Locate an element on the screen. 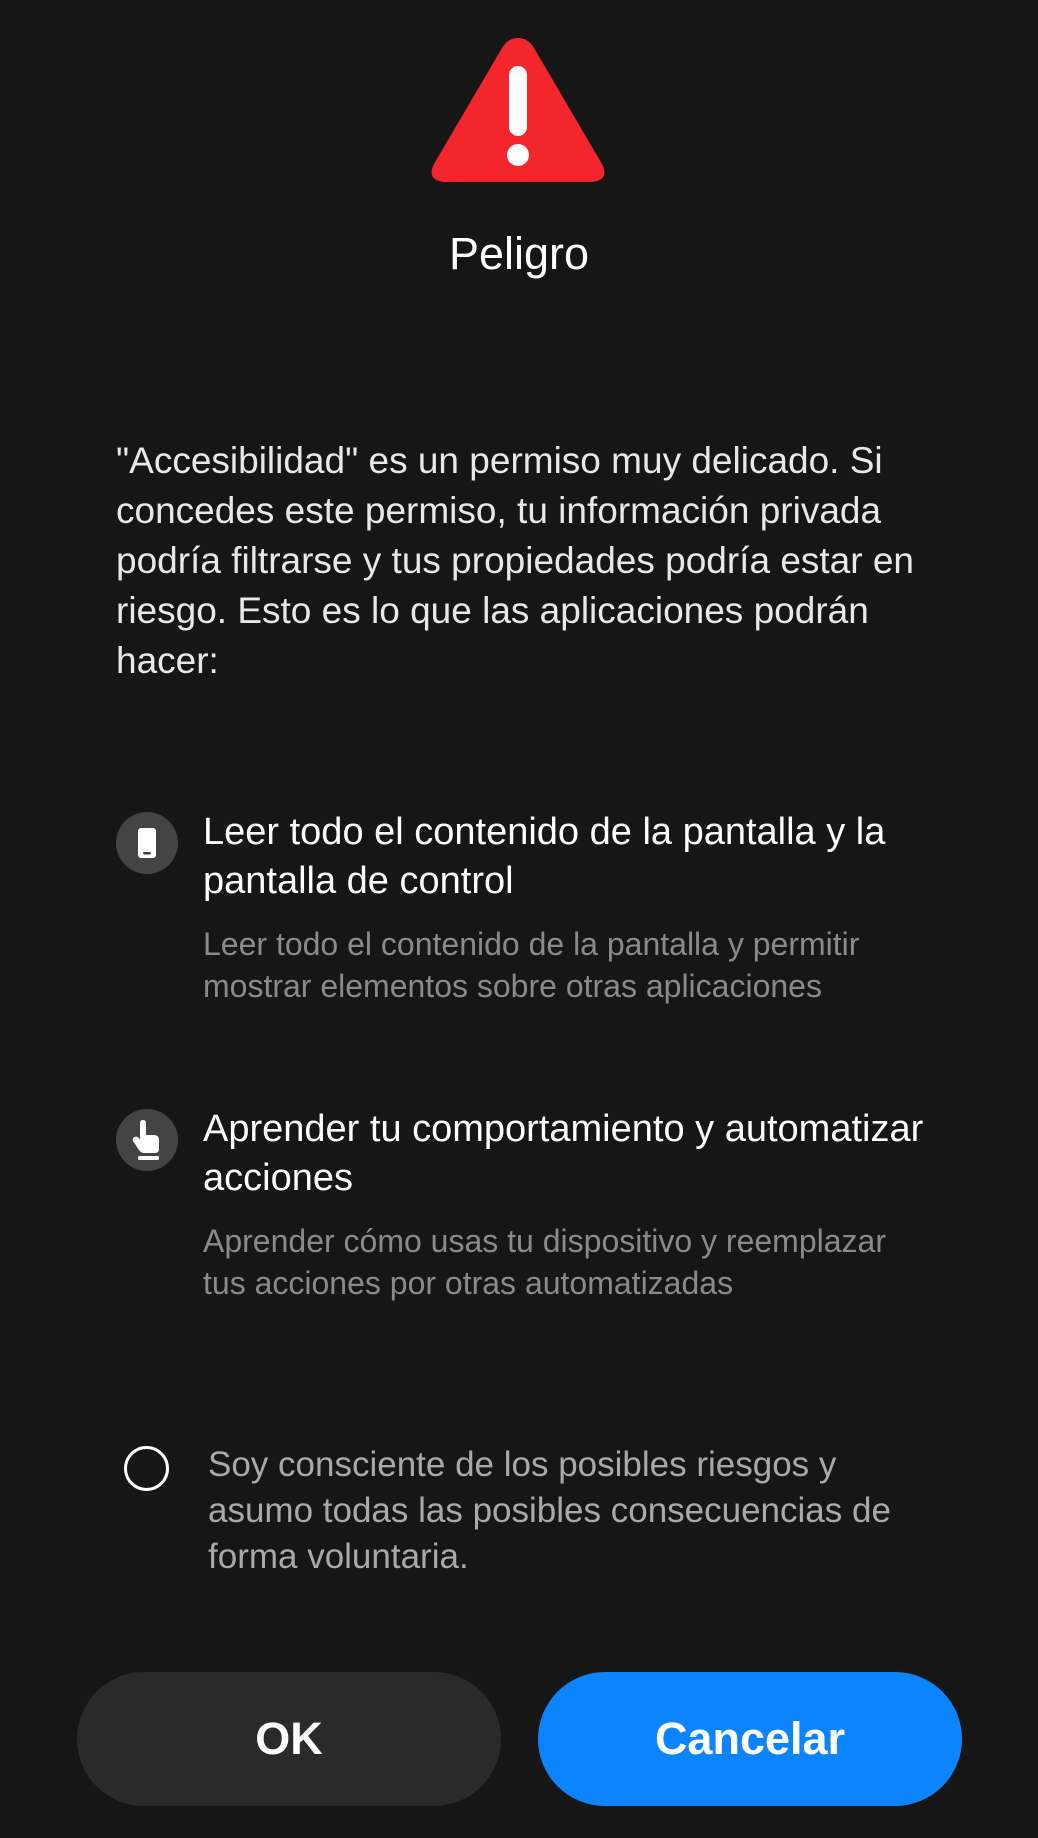 This screenshot has height=1838, width=1038. dialog-title: Peligro is located at coordinates (519, 253).